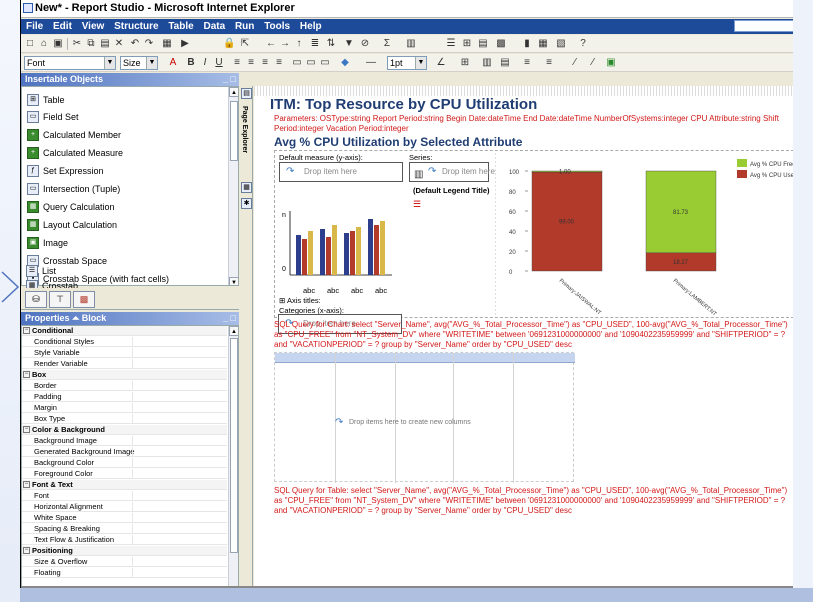 Image resolution: width=813 pixels, height=602 pixels. What do you see at coordinates (229, 44) in the screenshot?
I see `lock-icon: 🔒` at bounding box center [229, 44].